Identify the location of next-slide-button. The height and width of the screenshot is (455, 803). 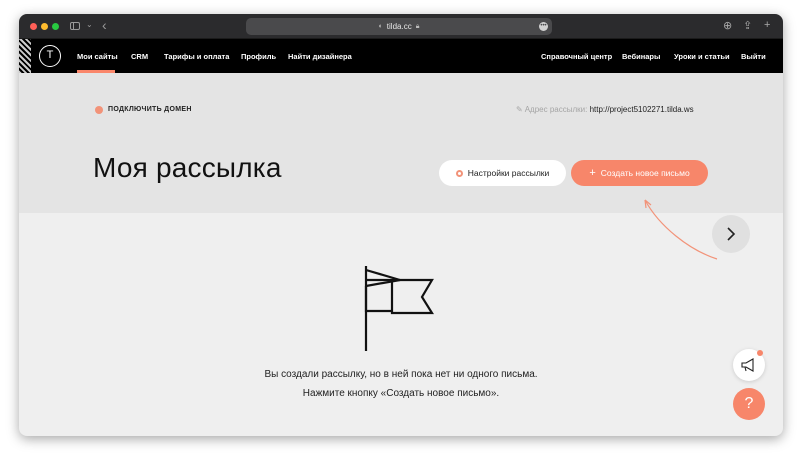
(731, 234).